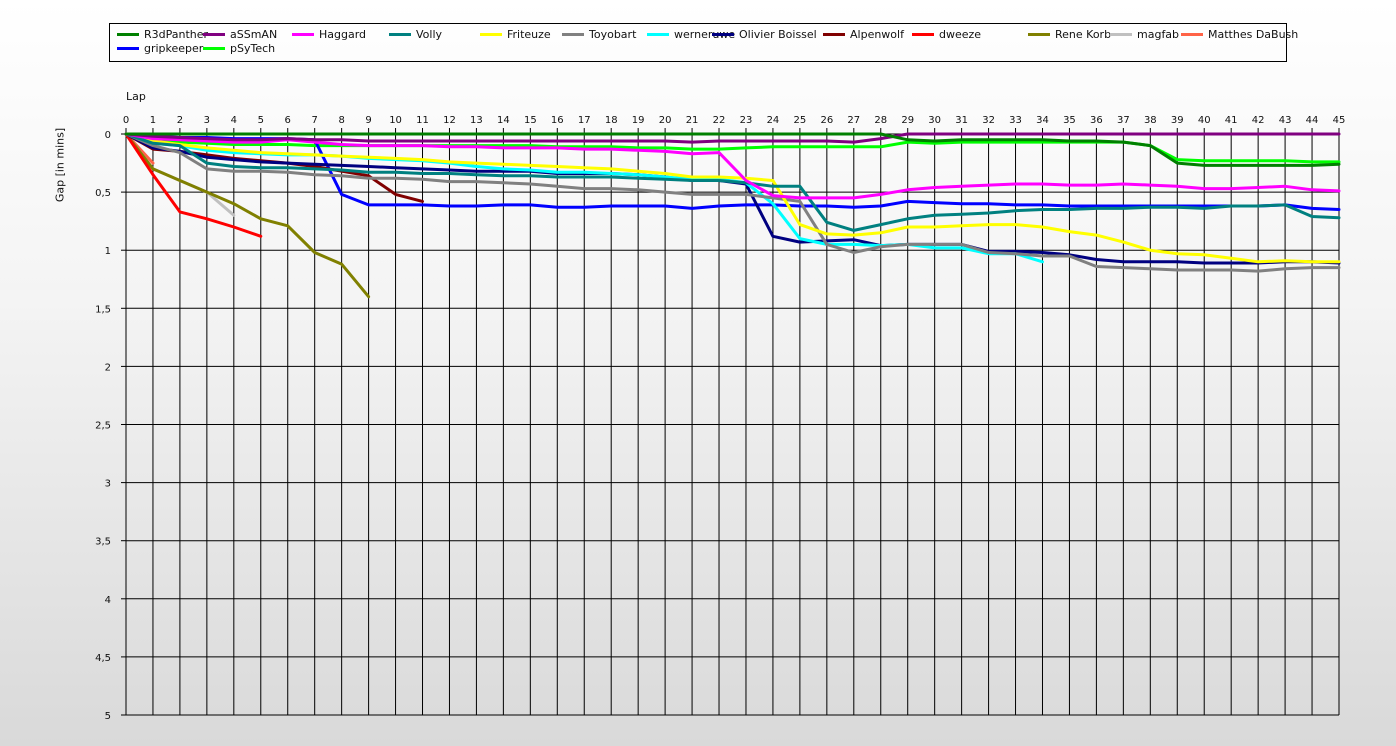 Image resolution: width=1396 pixels, height=746 pixels. I want to click on x-tick-label: 26, so click(826, 120).